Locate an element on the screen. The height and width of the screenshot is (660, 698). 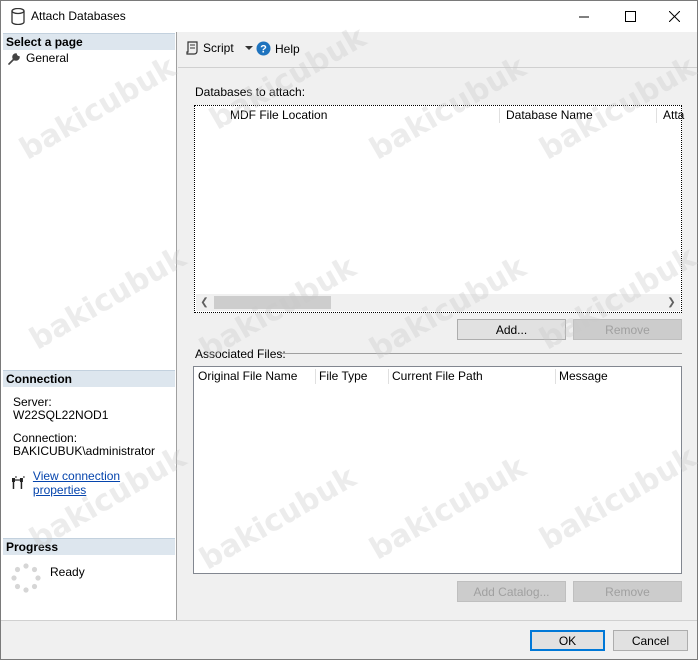
remove-database-button: Remove is located at coordinates (627, 329).